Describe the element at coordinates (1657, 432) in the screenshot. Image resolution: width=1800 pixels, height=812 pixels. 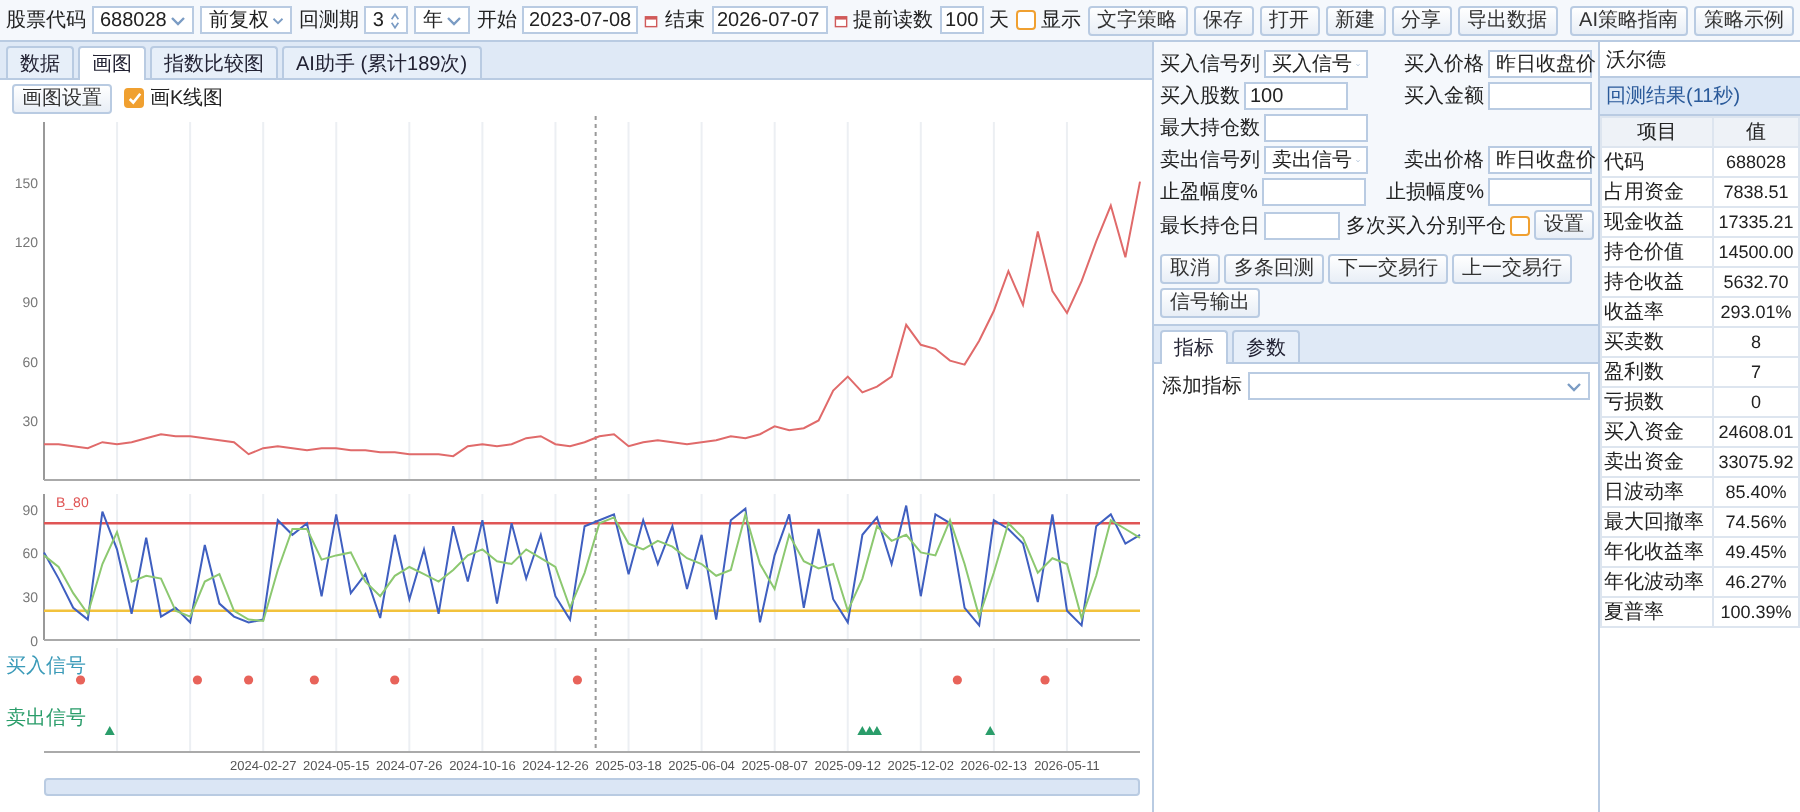
I see `table-cell: 买入资金` at that location.